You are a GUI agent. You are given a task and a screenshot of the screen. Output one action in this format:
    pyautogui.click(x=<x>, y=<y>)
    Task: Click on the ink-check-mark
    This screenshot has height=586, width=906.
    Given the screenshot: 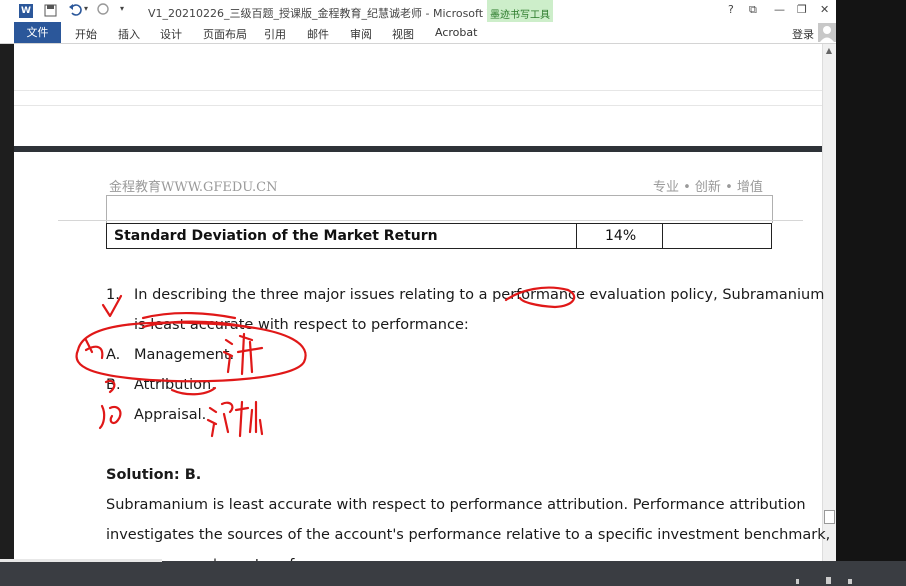 What is the action you would take?
    pyautogui.click(x=112, y=306)
    